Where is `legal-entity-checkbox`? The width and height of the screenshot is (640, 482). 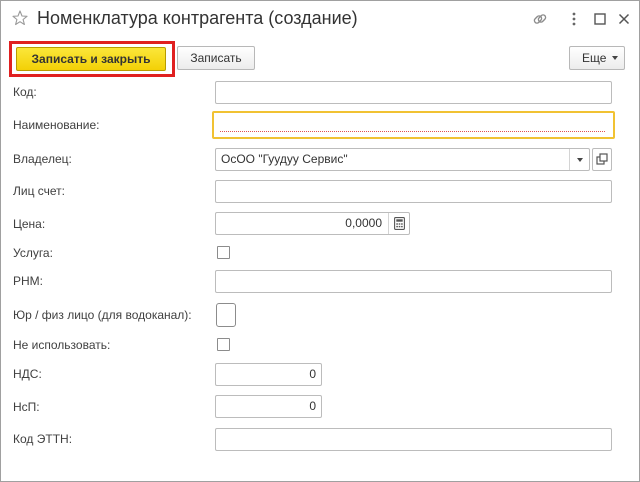 legal-entity-checkbox is located at coordinates (226, 315).